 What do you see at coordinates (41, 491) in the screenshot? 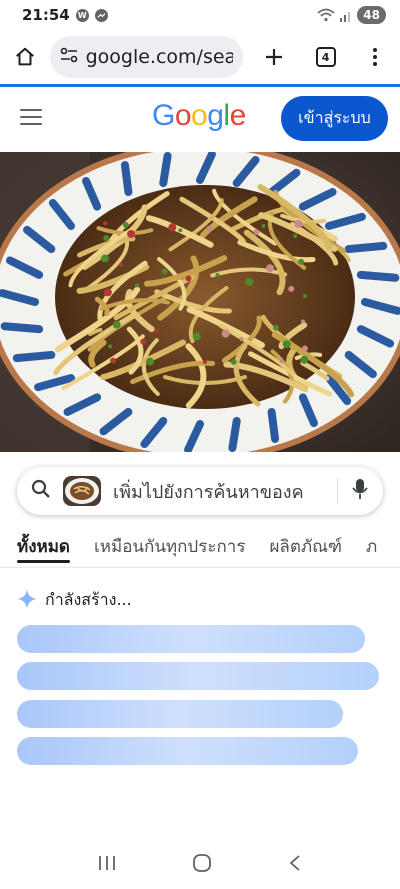
I see `search-icon` at bounding box center [41, 491].